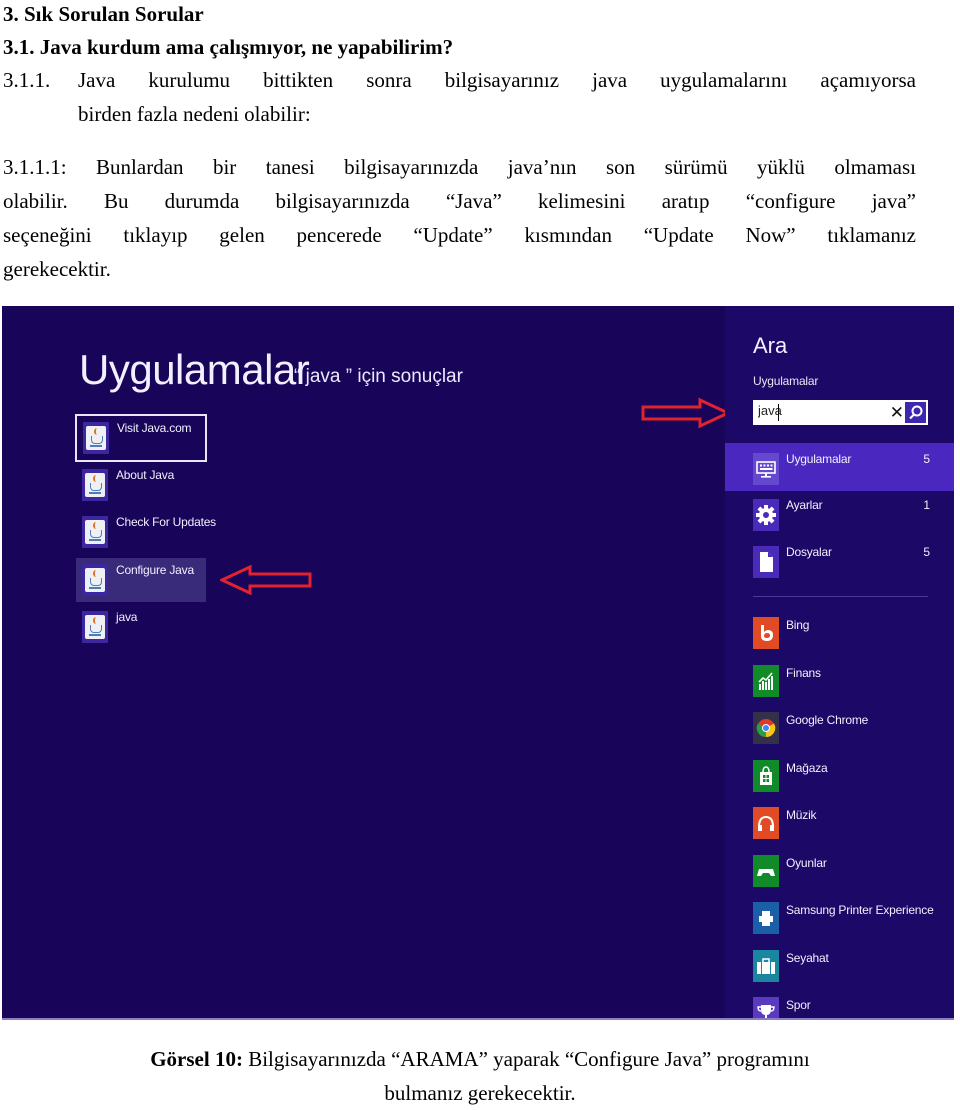 This screenshot has width=960, height=1110. I want to click on search-pane-title: Ara, so click(770, 345).